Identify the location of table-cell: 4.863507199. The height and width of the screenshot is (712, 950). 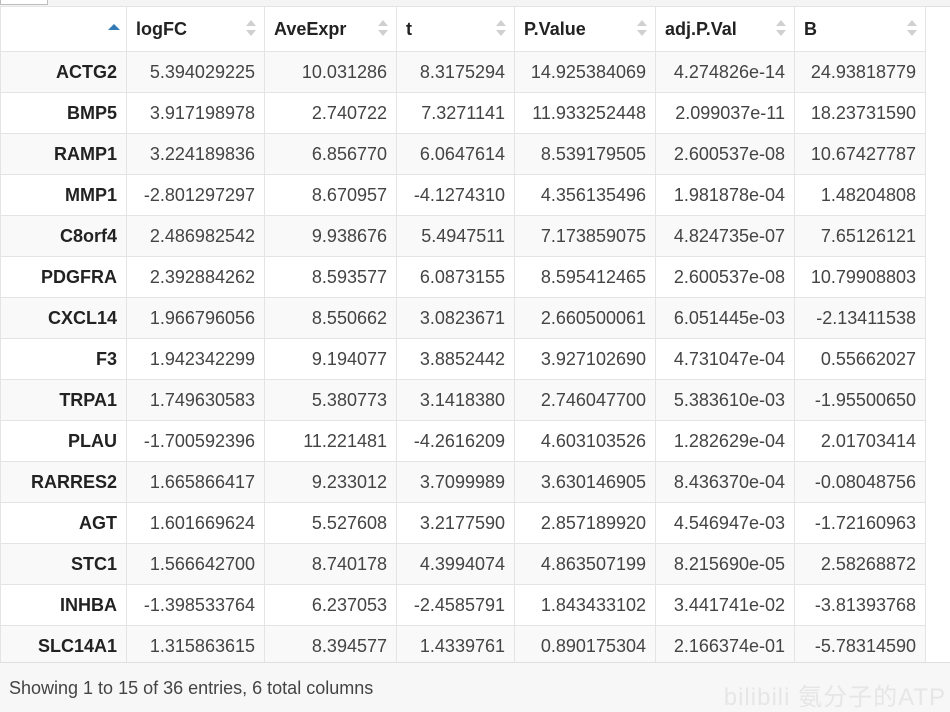
(585, 564).